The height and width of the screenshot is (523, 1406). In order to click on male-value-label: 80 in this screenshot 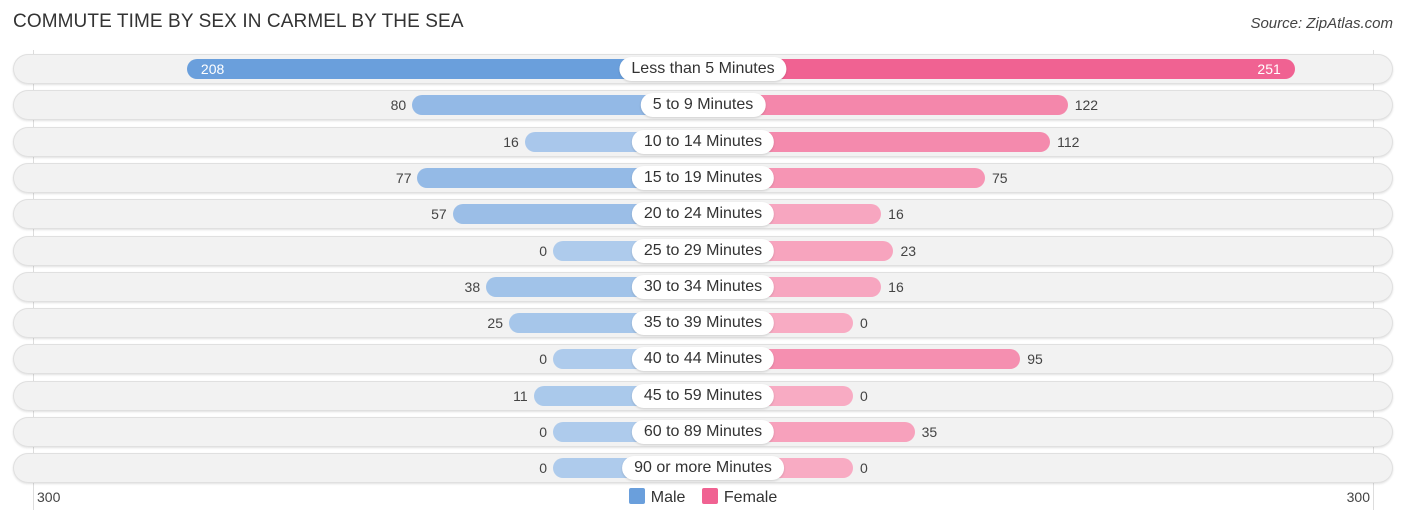, I will do `click(398, 105)`.